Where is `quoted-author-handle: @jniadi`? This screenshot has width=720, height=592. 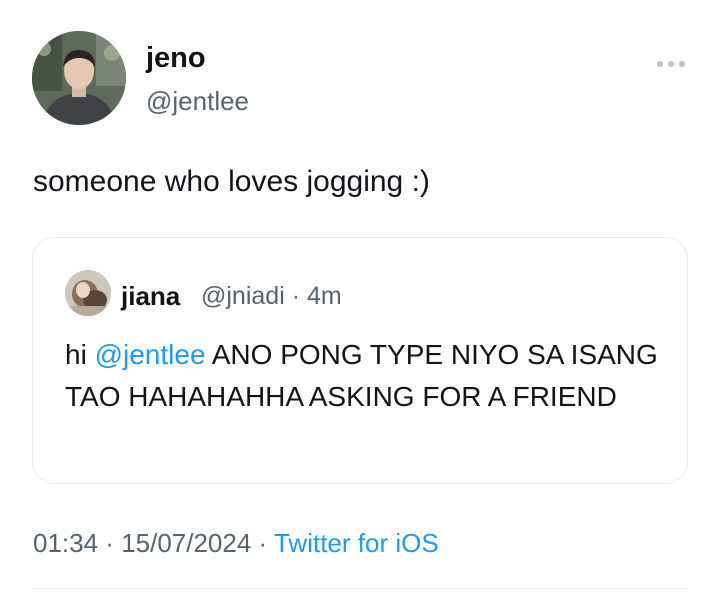 quoted-author-handle: @jniadi is located at coordinates (243, 296).